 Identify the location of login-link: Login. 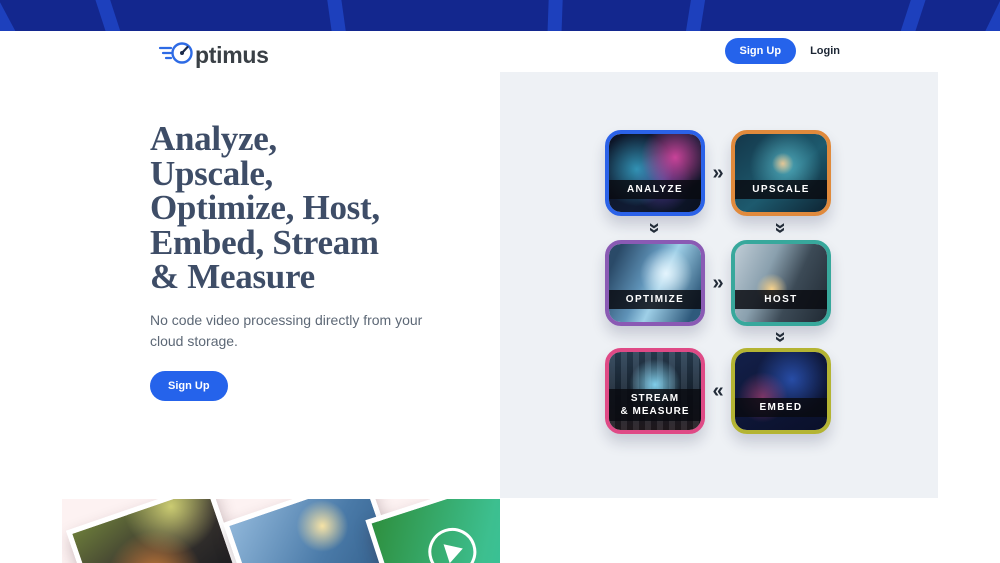
(825, 51).